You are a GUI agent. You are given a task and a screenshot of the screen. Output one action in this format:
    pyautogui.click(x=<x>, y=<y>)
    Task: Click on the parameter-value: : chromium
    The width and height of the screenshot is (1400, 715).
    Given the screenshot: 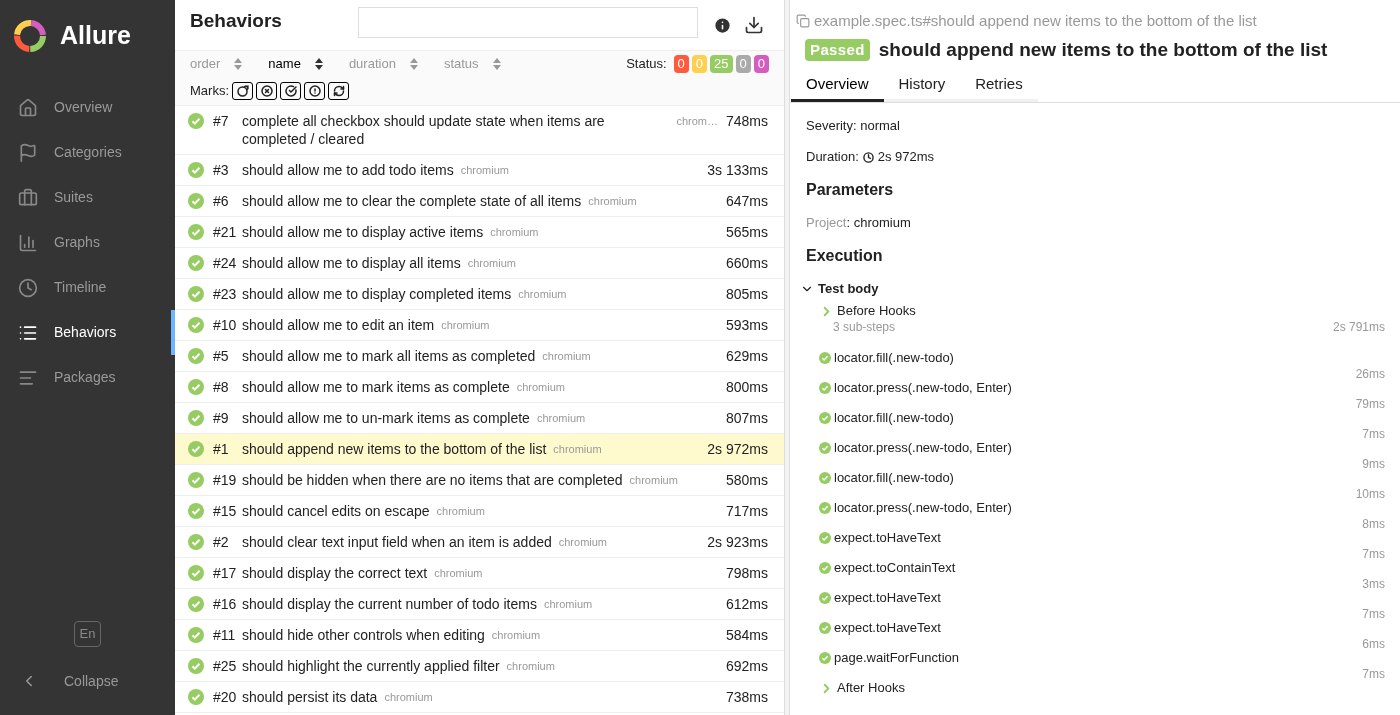 What is the action you would take?
    pyautogui.click(x=878, y=222)
    